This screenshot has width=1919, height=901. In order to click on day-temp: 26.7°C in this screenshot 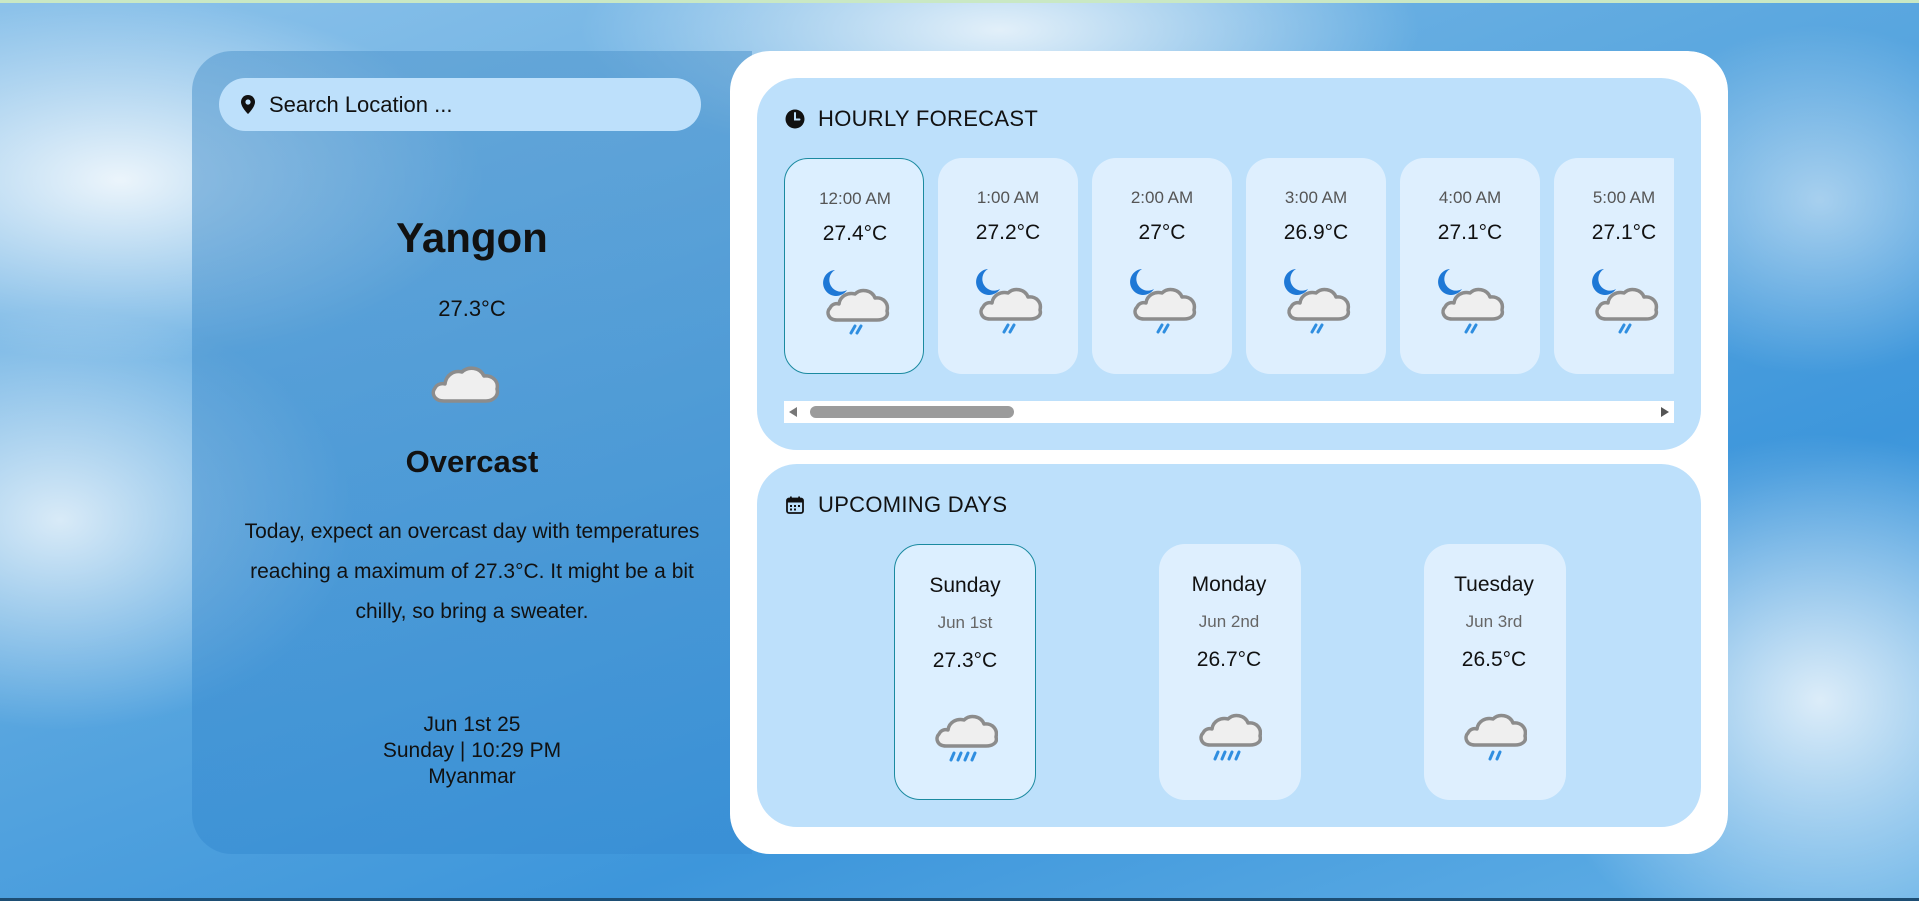, I will do `click(1229, 659)`.